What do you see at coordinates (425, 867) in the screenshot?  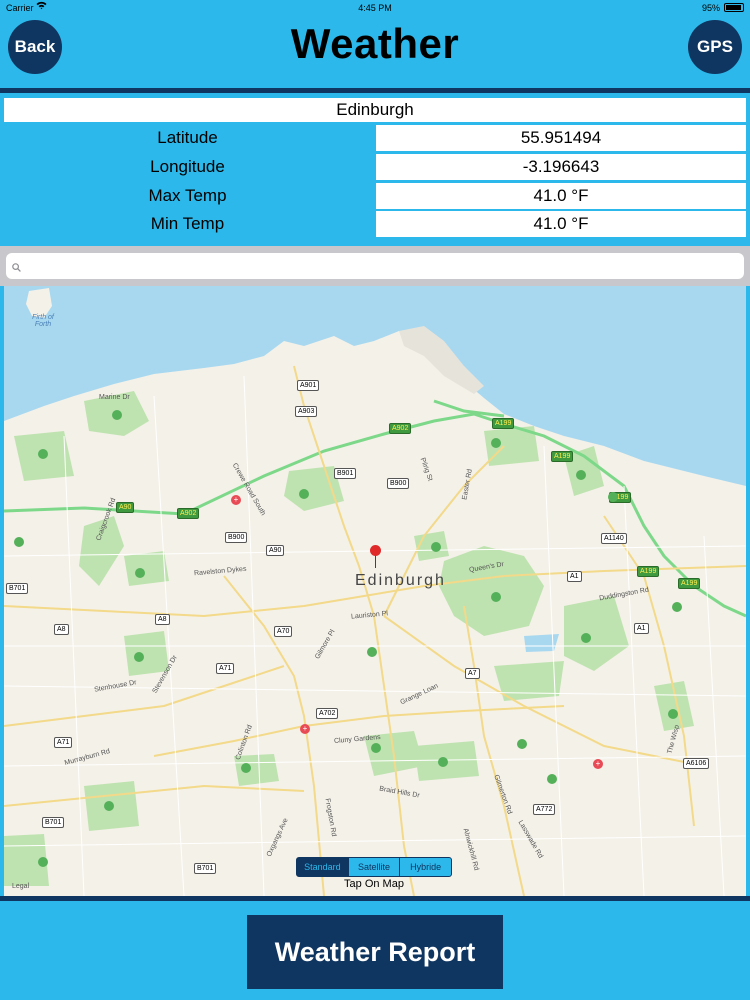 I see `map-type-hybride: Hybride` at bounding box center [425, 867].